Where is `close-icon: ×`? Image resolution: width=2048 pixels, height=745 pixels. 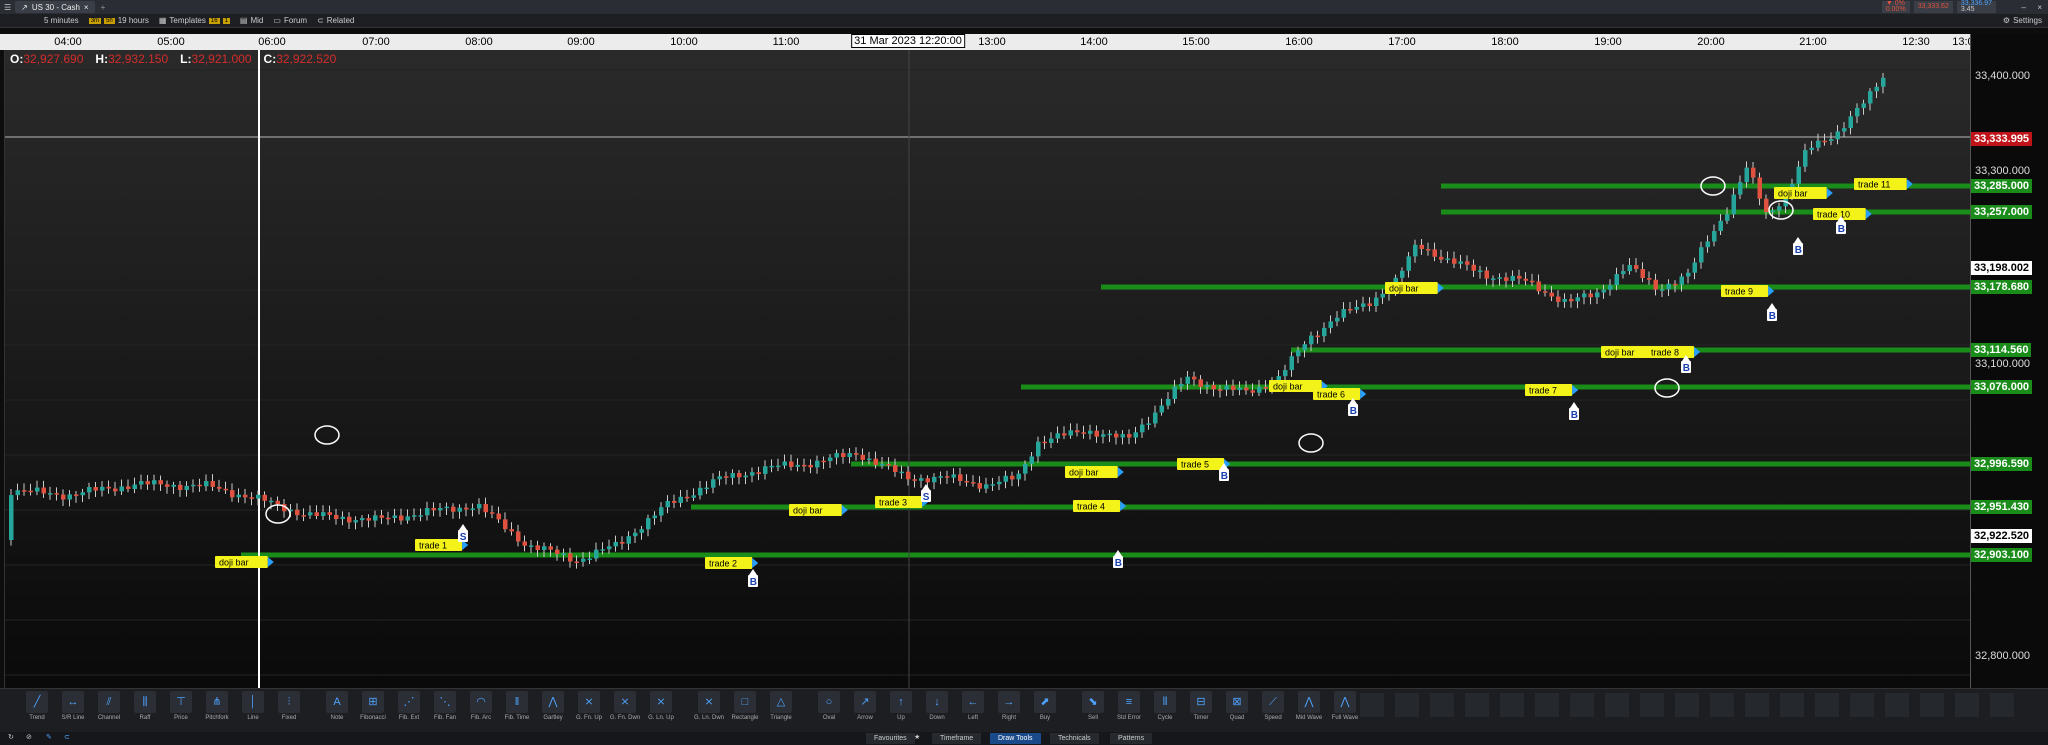 close-icon: × is located at coordinates (86, 7).